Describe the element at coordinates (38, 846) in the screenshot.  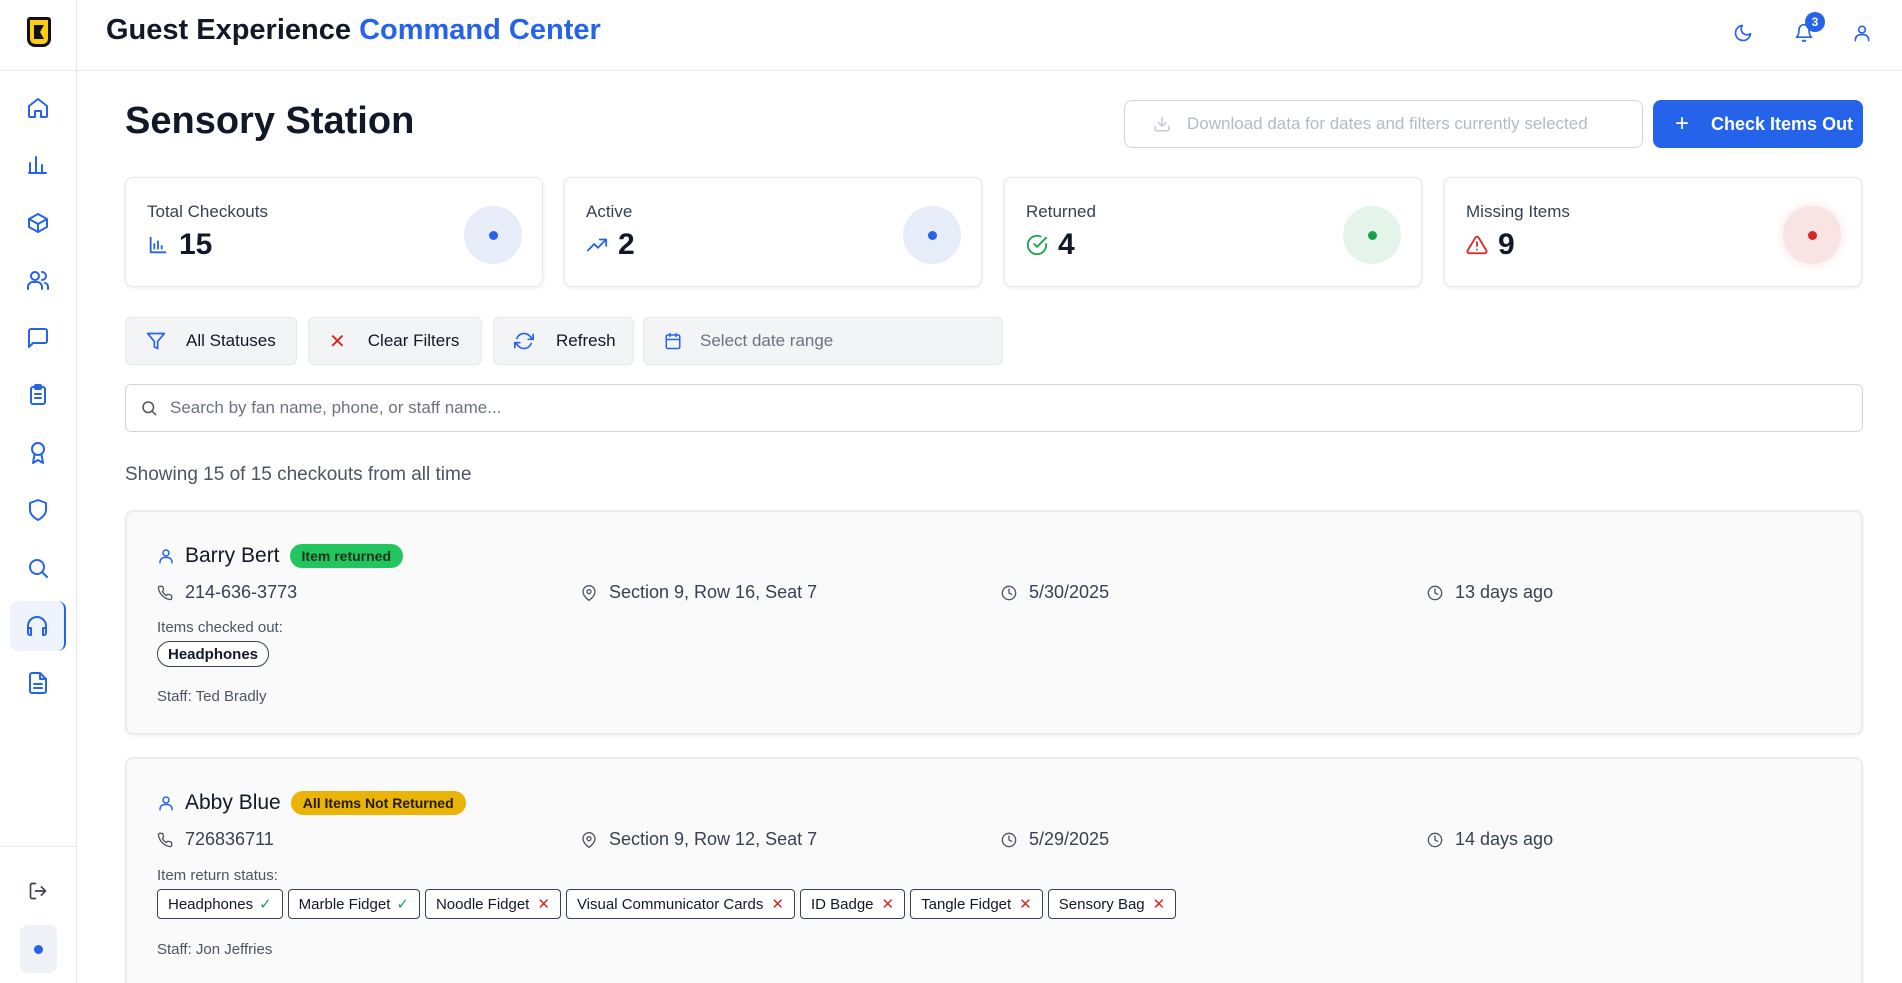
I see `sidebar-bottom-divider` at that location.